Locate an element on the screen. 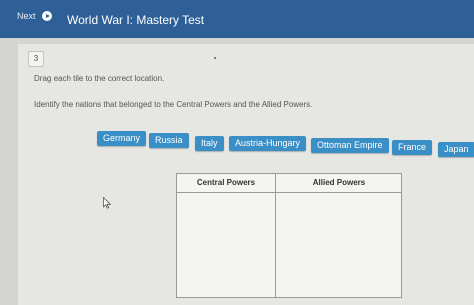 The width and height of the screenshot is (474, 305). top-bar: Next World War I: Mastery Test is located at coordinates (237, 19).